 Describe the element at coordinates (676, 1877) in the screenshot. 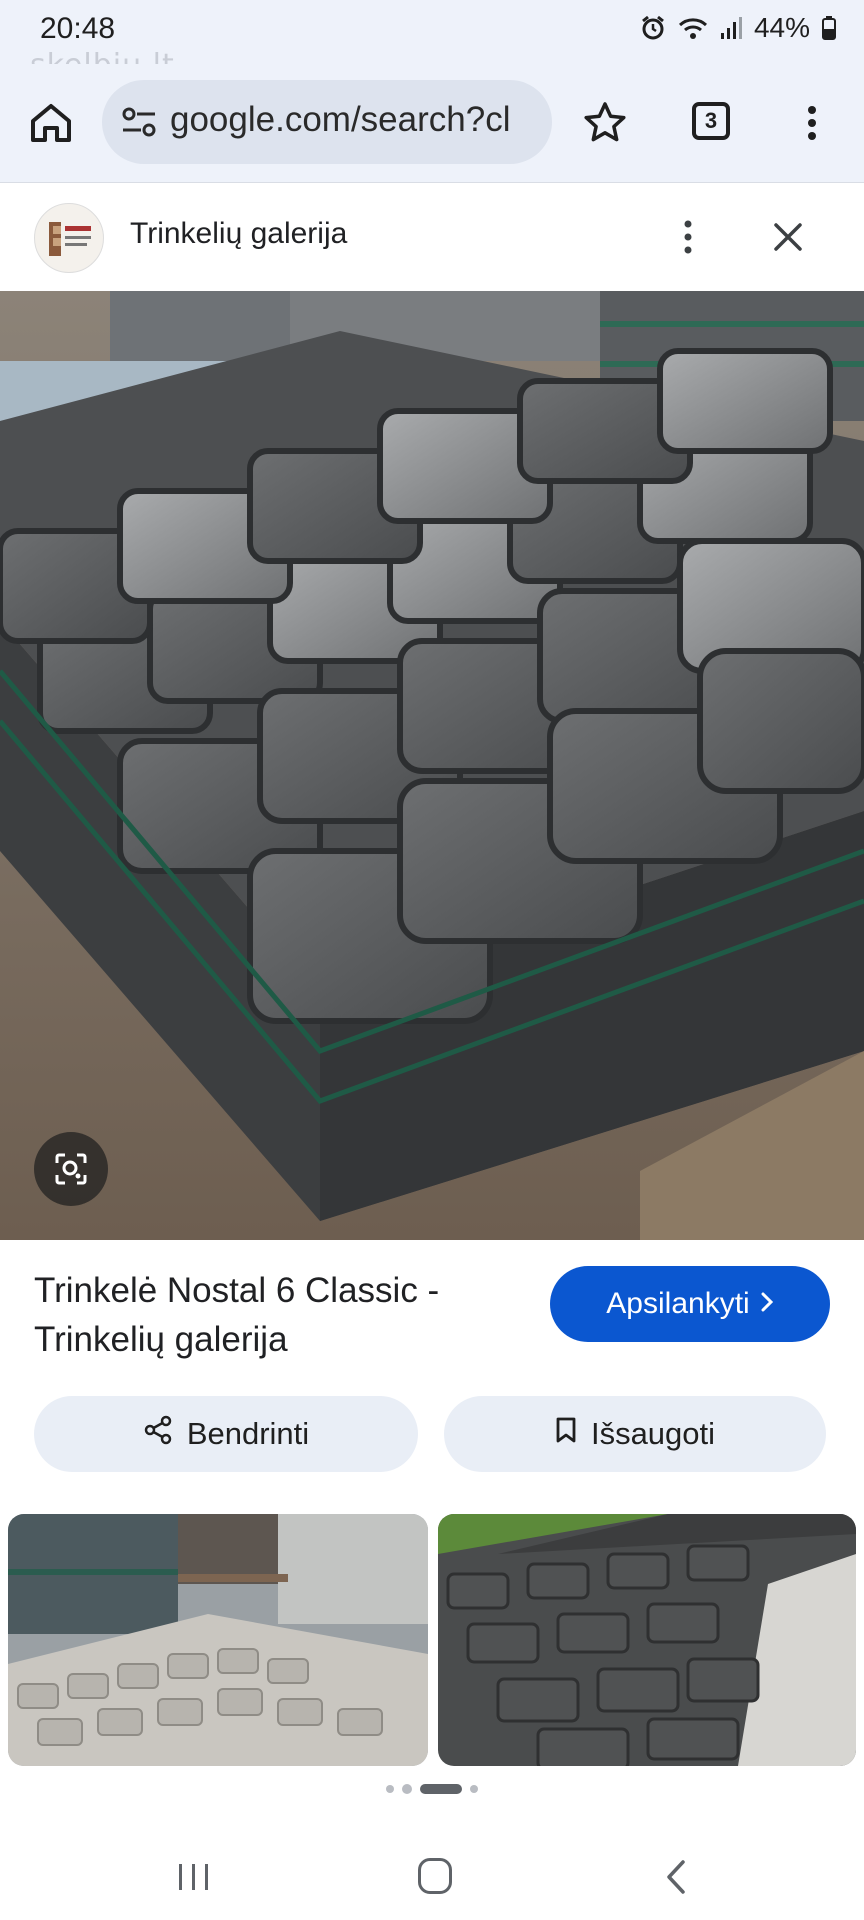

I see `nav-back-icon` at that location.